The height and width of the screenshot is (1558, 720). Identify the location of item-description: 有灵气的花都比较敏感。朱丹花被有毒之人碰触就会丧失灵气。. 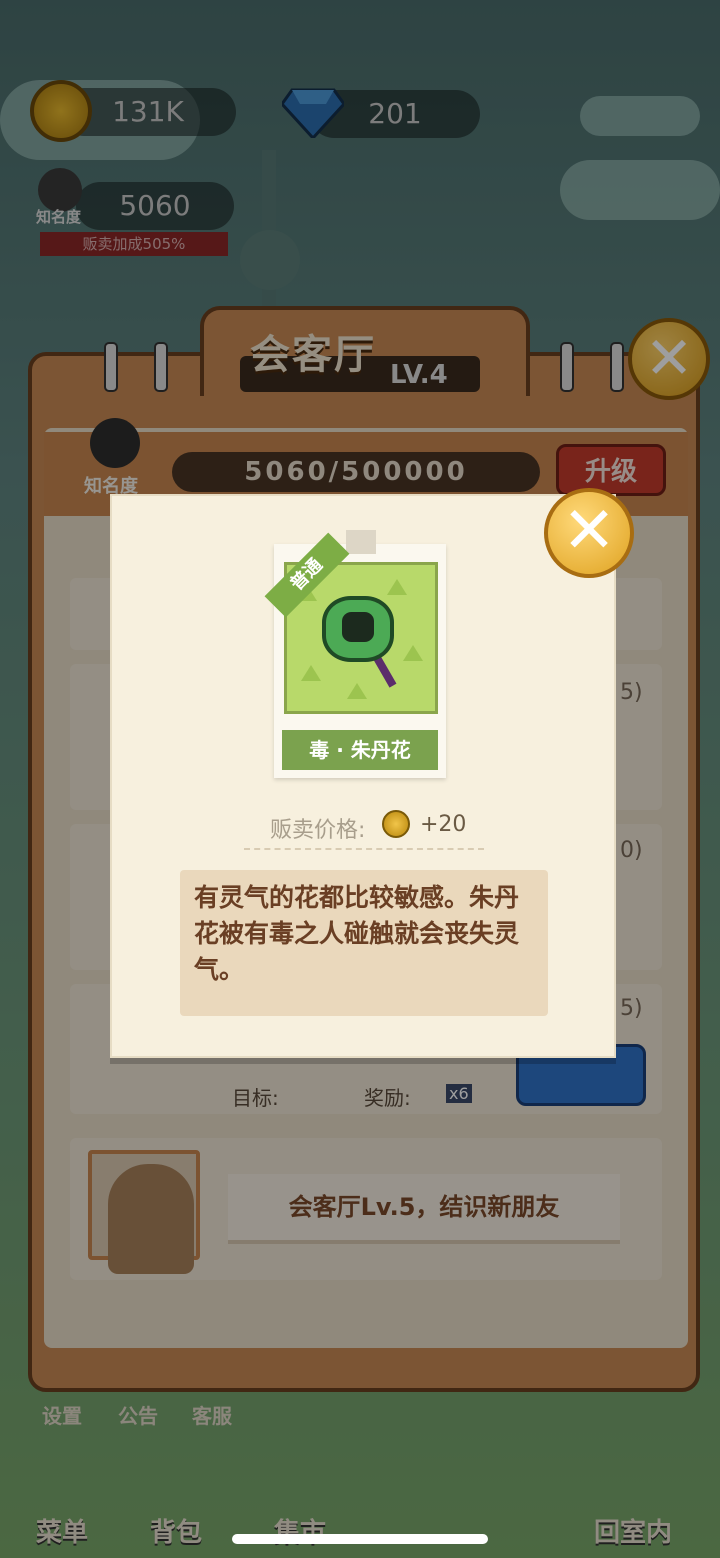
(357, 933).